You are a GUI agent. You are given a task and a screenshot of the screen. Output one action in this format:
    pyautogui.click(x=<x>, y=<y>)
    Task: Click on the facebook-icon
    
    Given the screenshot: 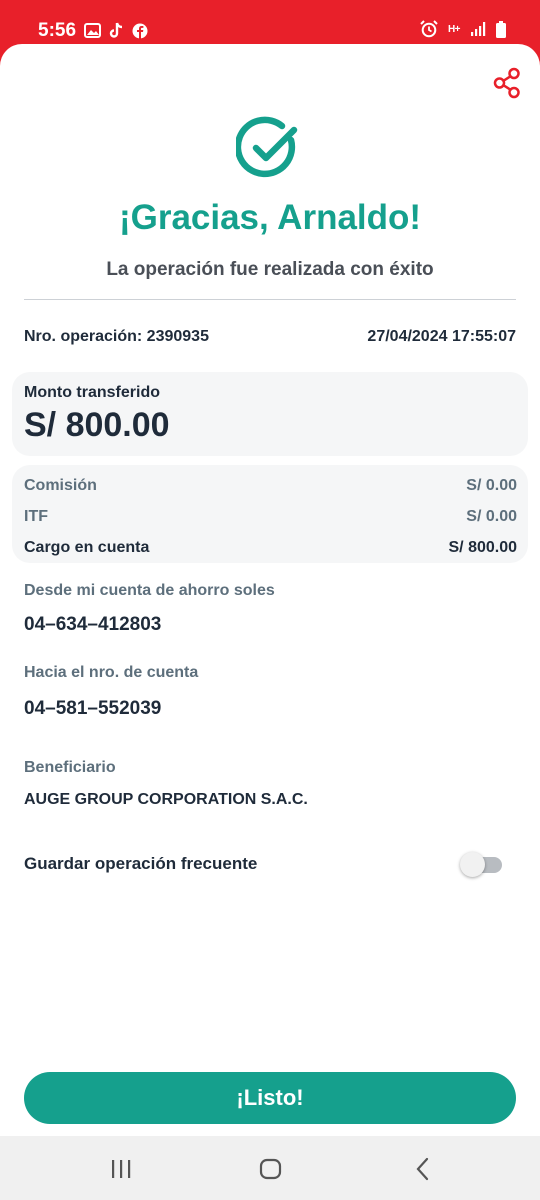 What is the action you would take?
    pyautogui.click(x=140, y=31)
    